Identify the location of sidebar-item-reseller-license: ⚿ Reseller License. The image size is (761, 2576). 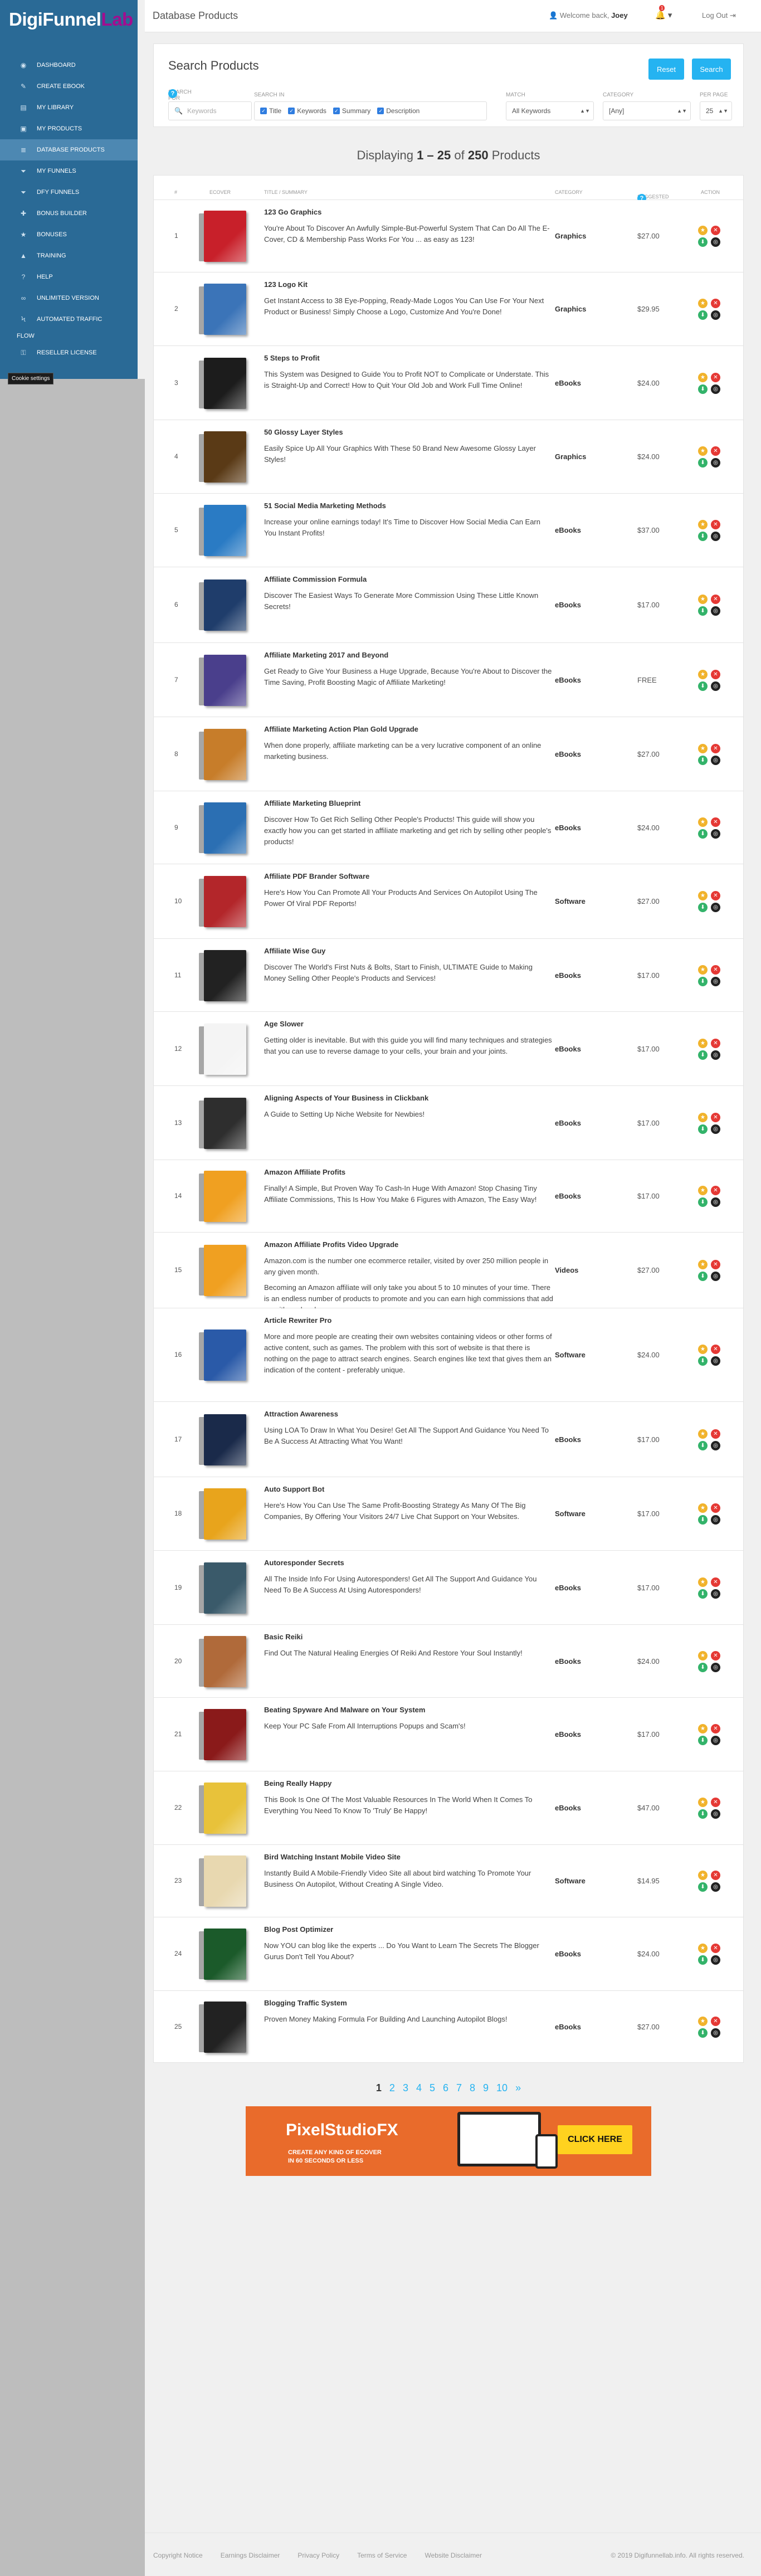
(69, 352).